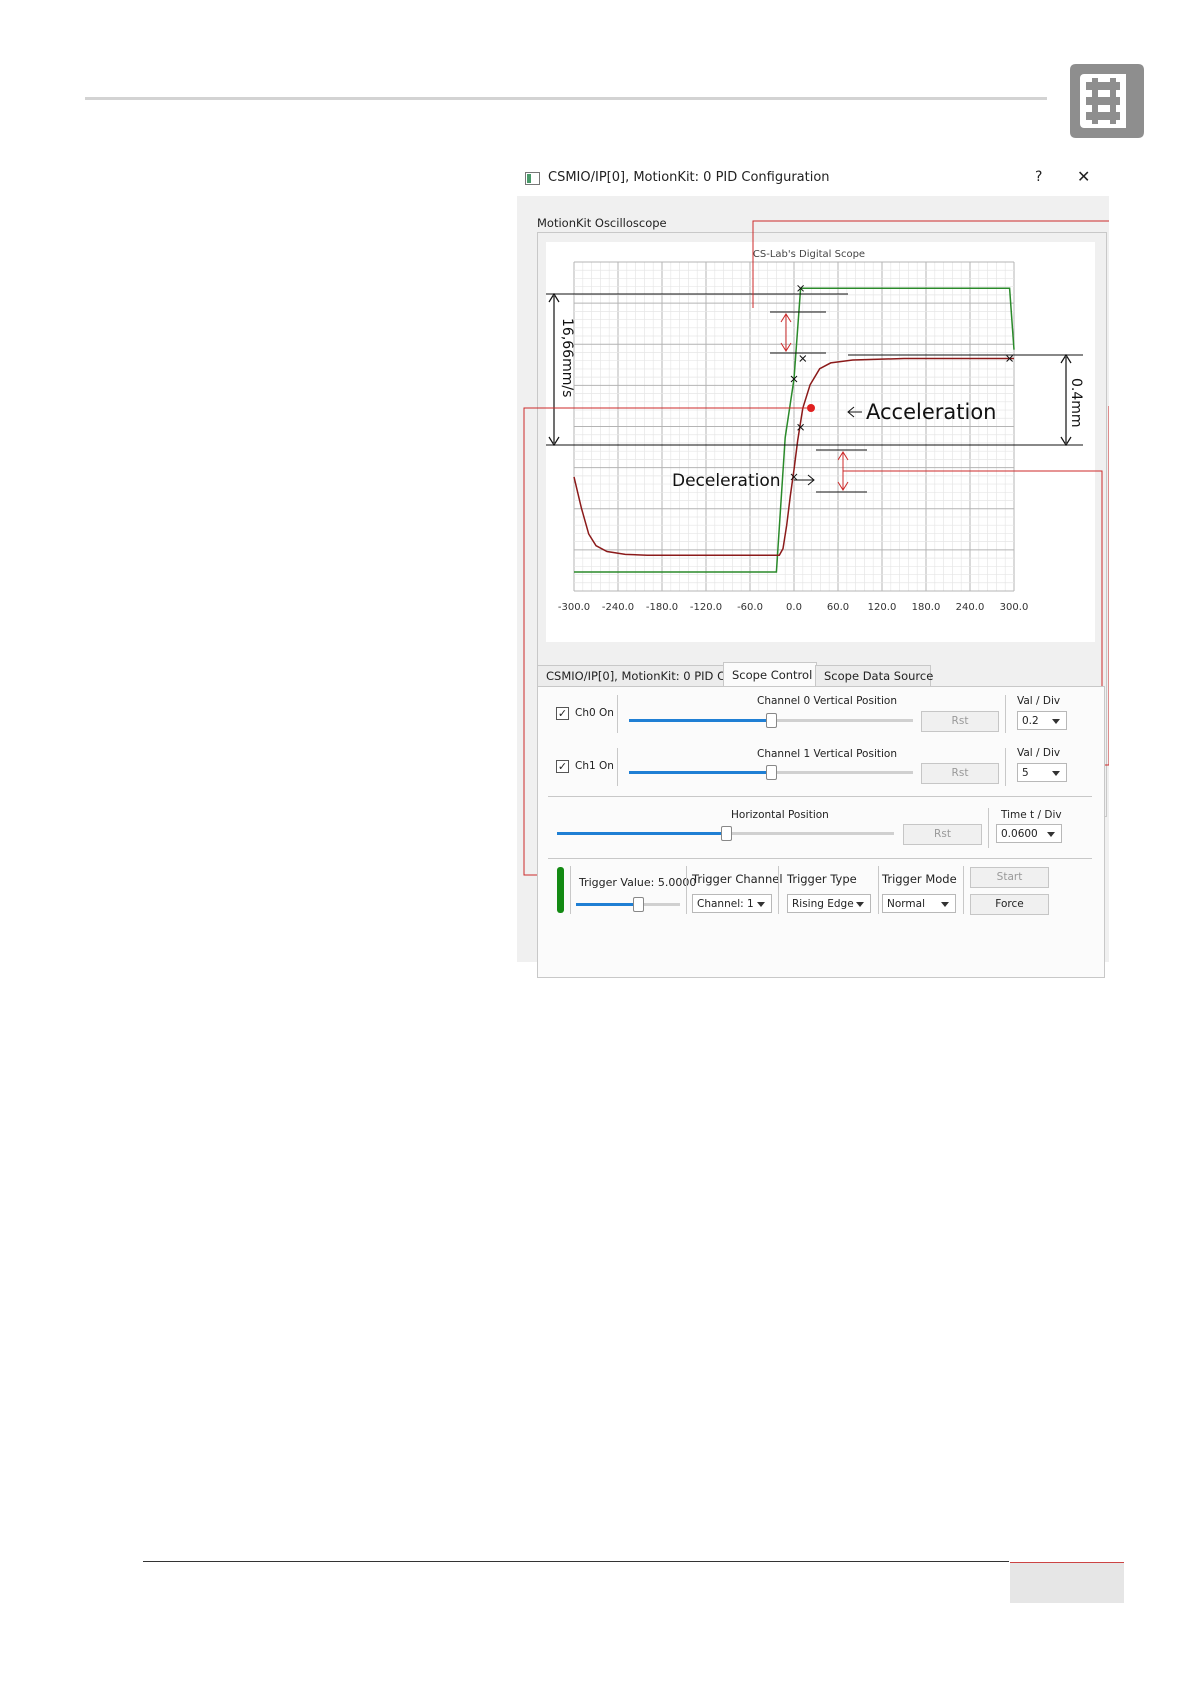  Describe the element at coordinates (1067, 1582) in the screenshot. I see `page-number-box` at that location.